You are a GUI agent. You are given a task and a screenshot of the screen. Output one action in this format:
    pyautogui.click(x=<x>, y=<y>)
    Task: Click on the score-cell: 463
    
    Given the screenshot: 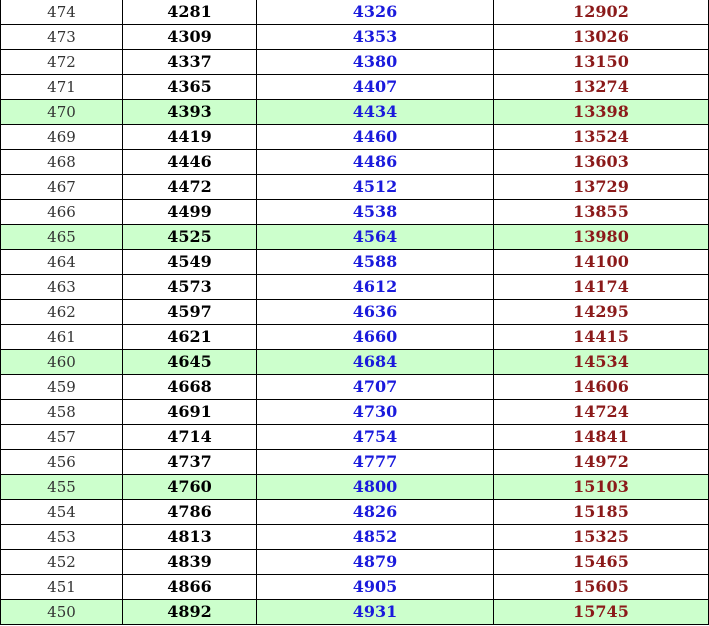 What is the action you would take?
    pyautogui.click(x=61, y=287)
    